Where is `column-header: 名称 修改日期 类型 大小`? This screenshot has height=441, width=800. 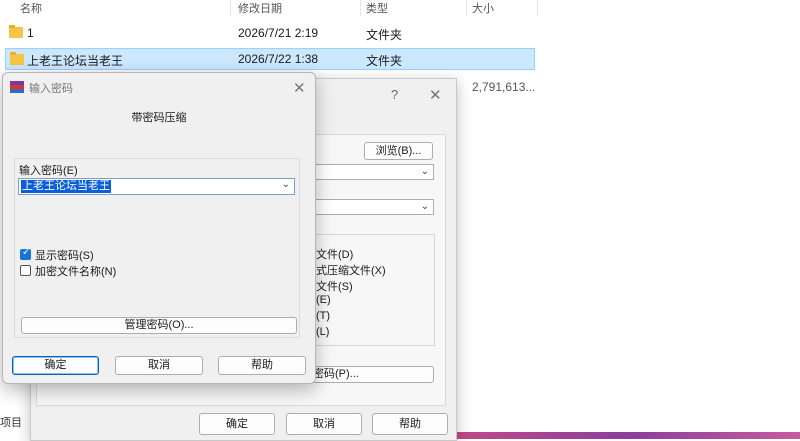 column-header: 名称 修改日期 类型 大小 is located at coordinates (270, 8).